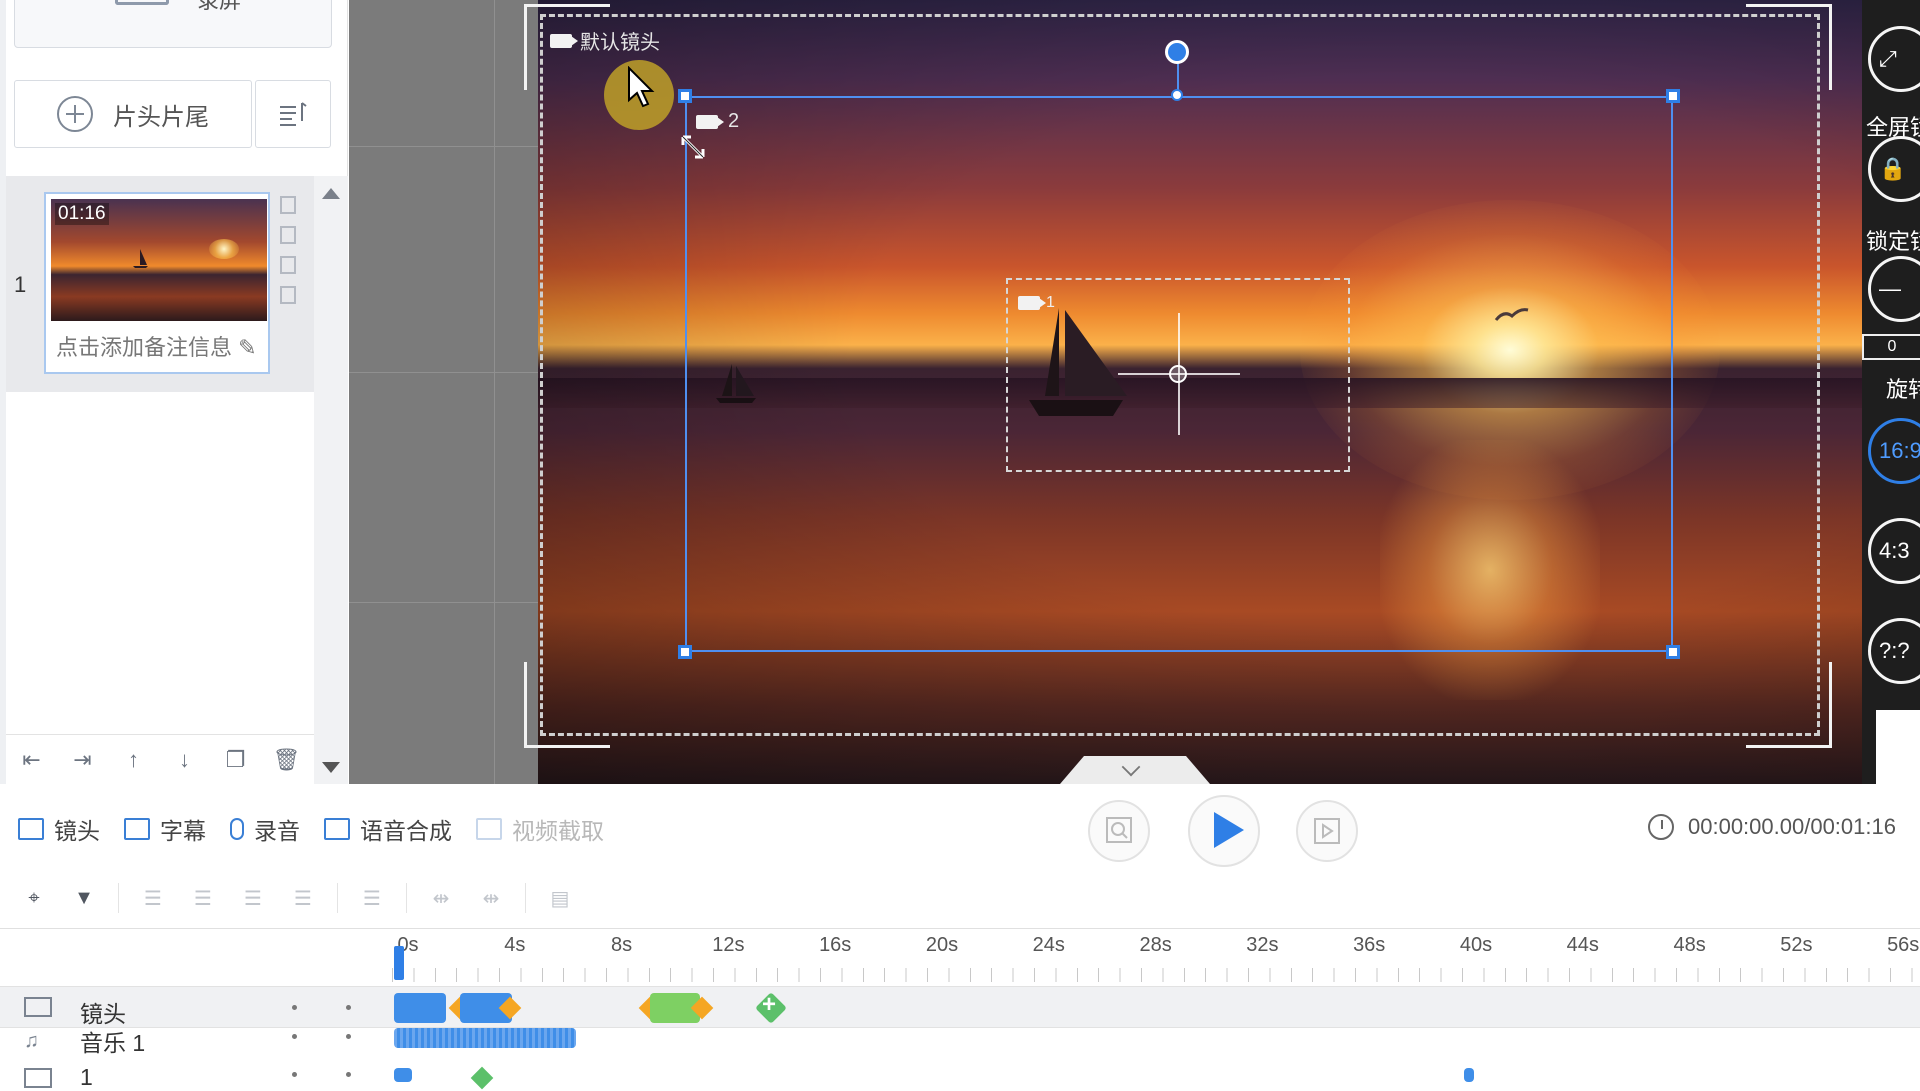 The image size is (1920, 1091). What do you see at coordinates (142, 2) in the screenshot?
I see `monitor-icon` at bounding box center [142, 2].